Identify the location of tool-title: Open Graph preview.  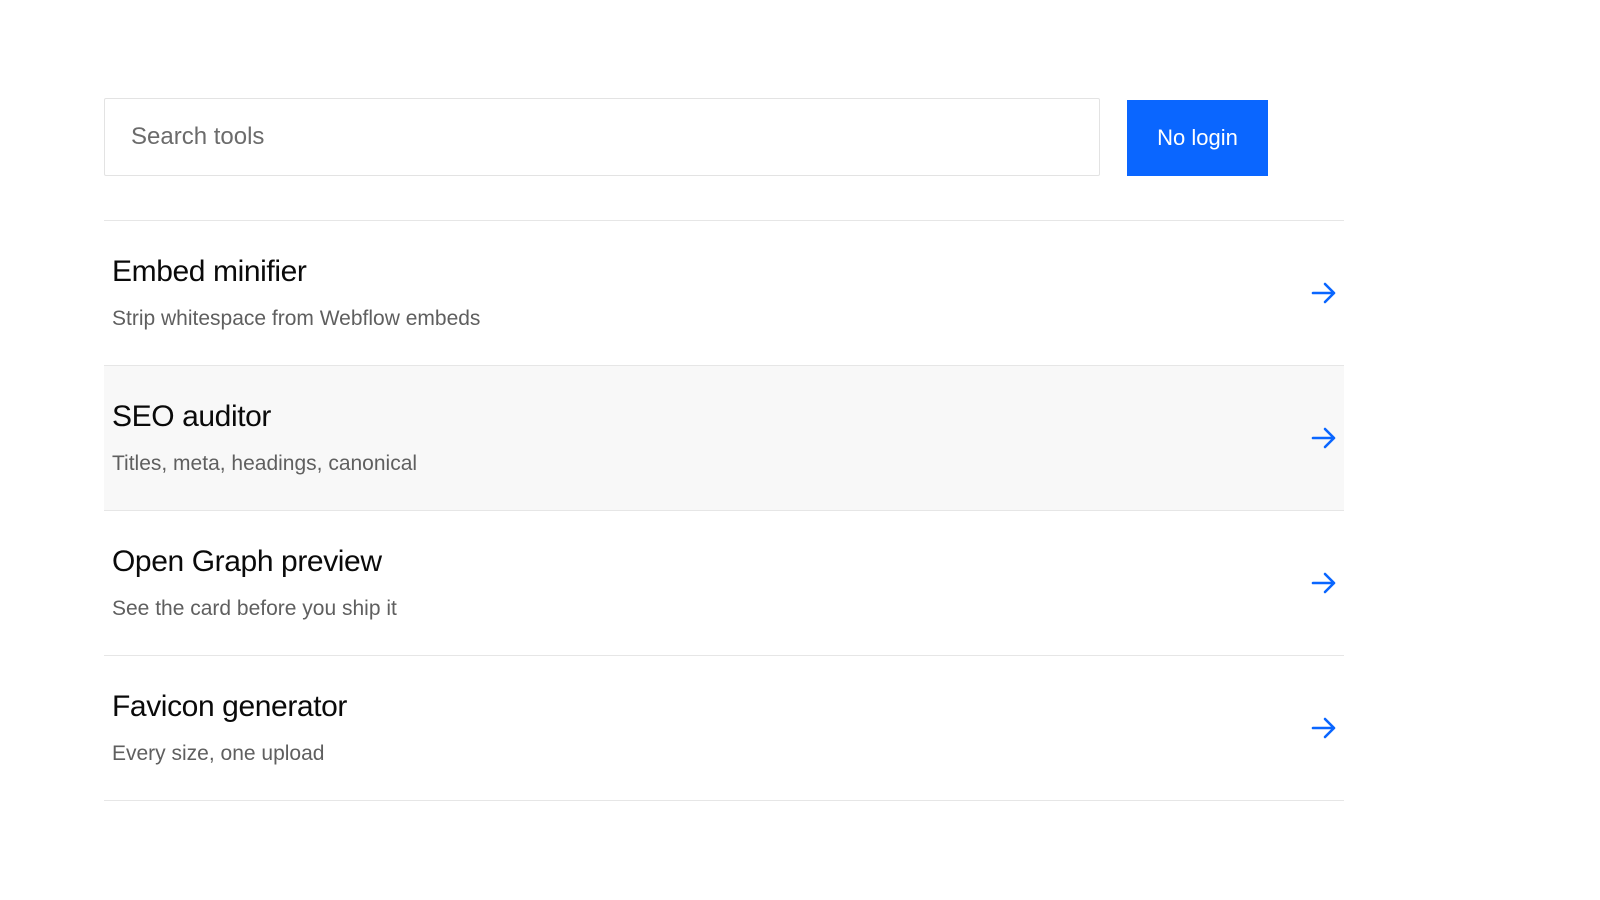
(247, 561).